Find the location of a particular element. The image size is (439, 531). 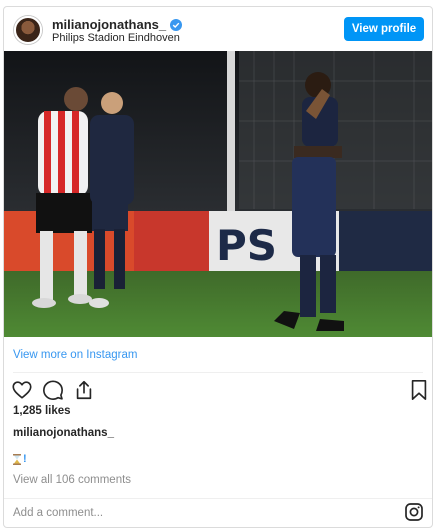

view-profile-button: View profile is located at coordinates (384, 29).